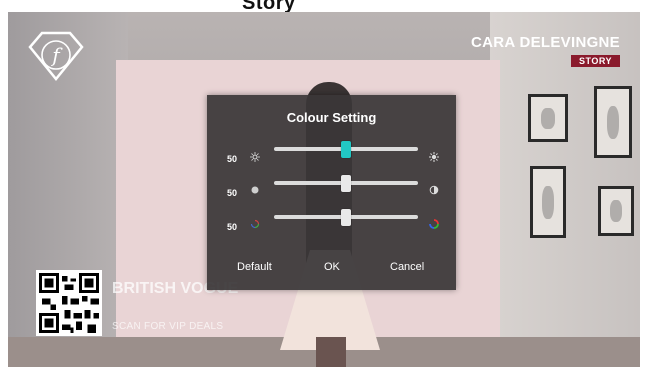 The width and height of the screenshot is (648, 367). I want to click on ok-button: OK, so click(332, 267).